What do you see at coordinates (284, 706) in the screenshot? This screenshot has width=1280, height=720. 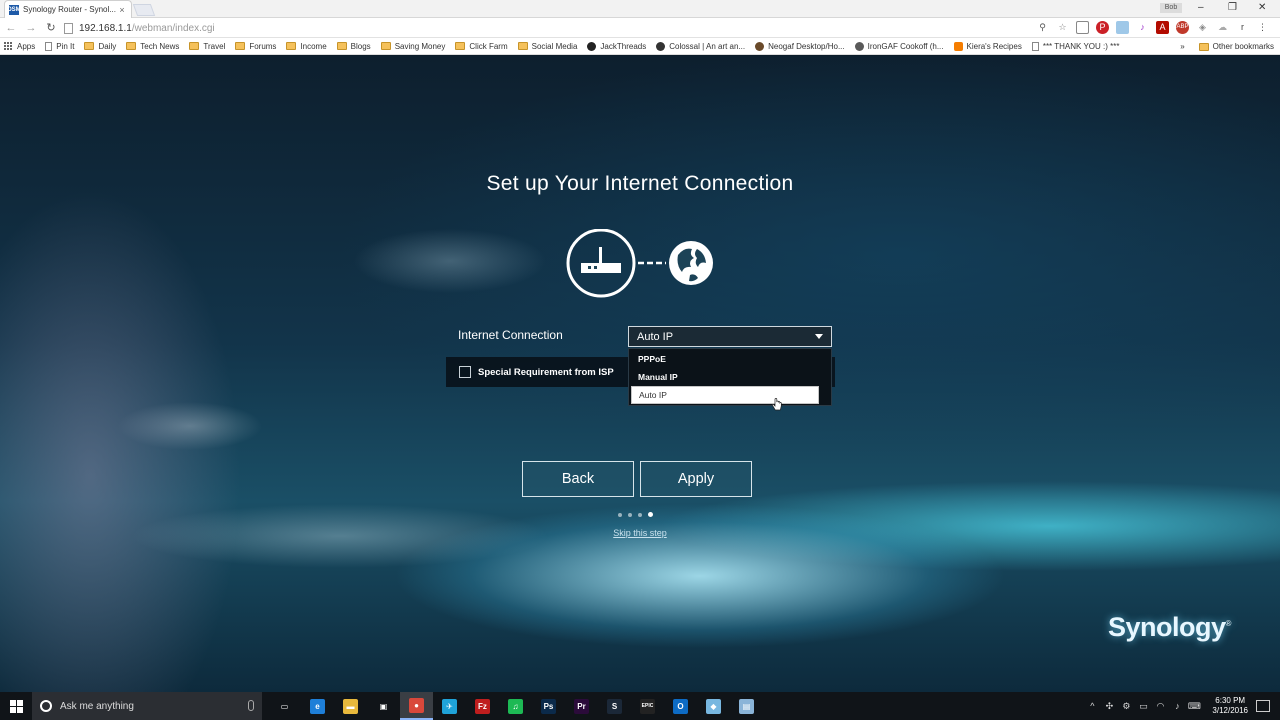 I see `taskbar-app-task-view: ▭` at bounding box center [284, 706].